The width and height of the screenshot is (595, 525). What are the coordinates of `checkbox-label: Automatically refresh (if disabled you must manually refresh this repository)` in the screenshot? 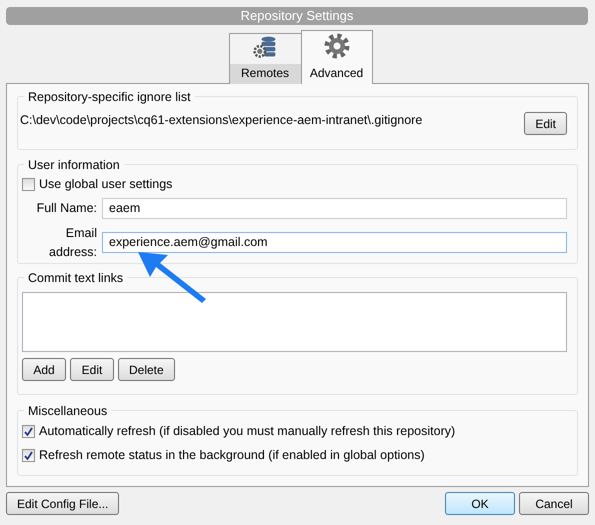 It's located at (247, 431).